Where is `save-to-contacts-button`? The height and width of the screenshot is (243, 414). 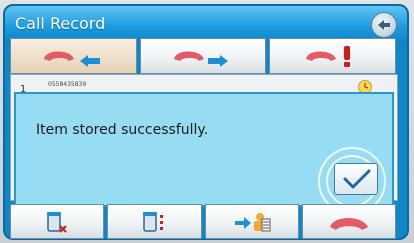 save-to-contacts-button is located at coordinates (251, 221).